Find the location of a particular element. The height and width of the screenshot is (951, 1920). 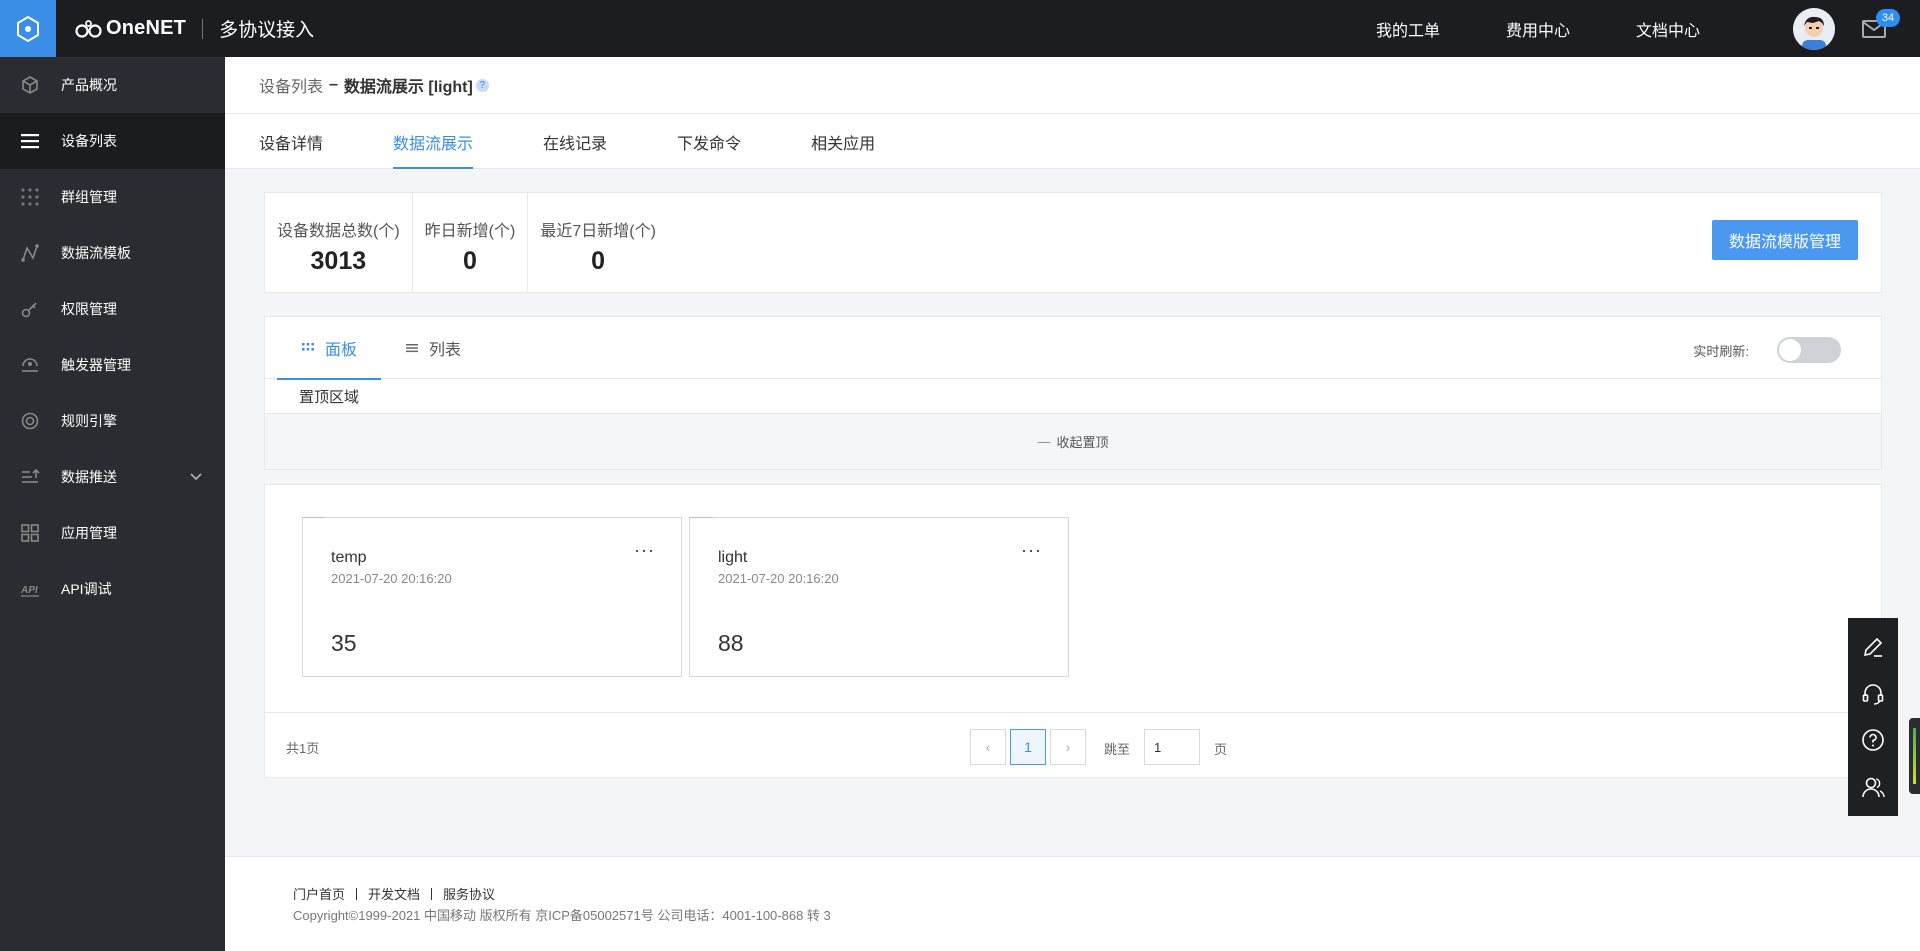

jump-page-input is located at coordinates (1172, 747).